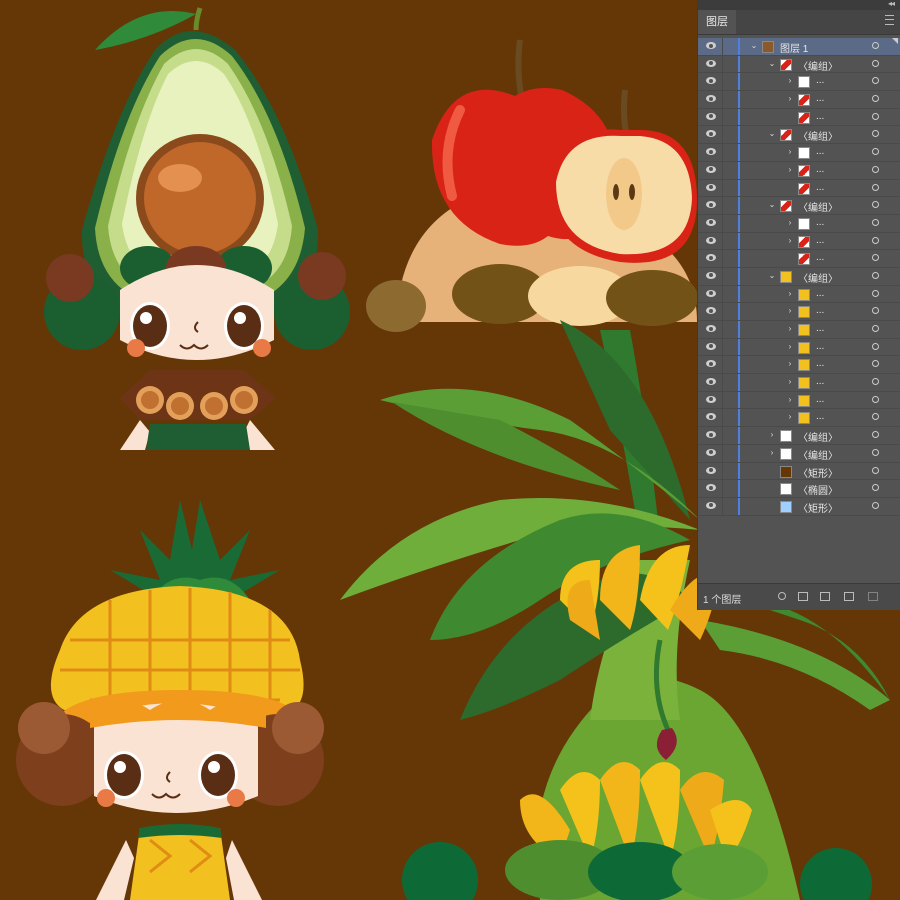 This screenshot has width=900, height=900. What do you see at coordinates (532, 166) in the screenshot?
I see `apple-scene` at bounding box center [532, 166].